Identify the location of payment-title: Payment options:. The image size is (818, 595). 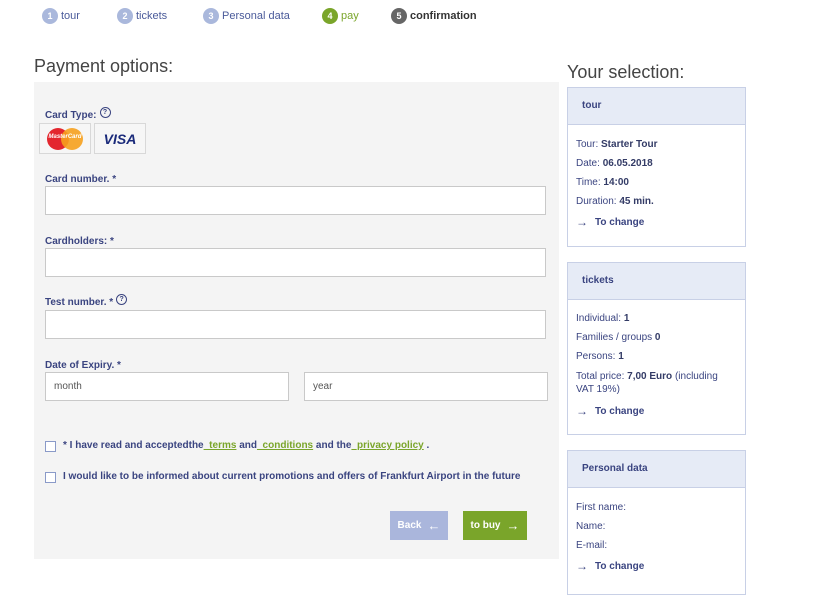
(104, 66).